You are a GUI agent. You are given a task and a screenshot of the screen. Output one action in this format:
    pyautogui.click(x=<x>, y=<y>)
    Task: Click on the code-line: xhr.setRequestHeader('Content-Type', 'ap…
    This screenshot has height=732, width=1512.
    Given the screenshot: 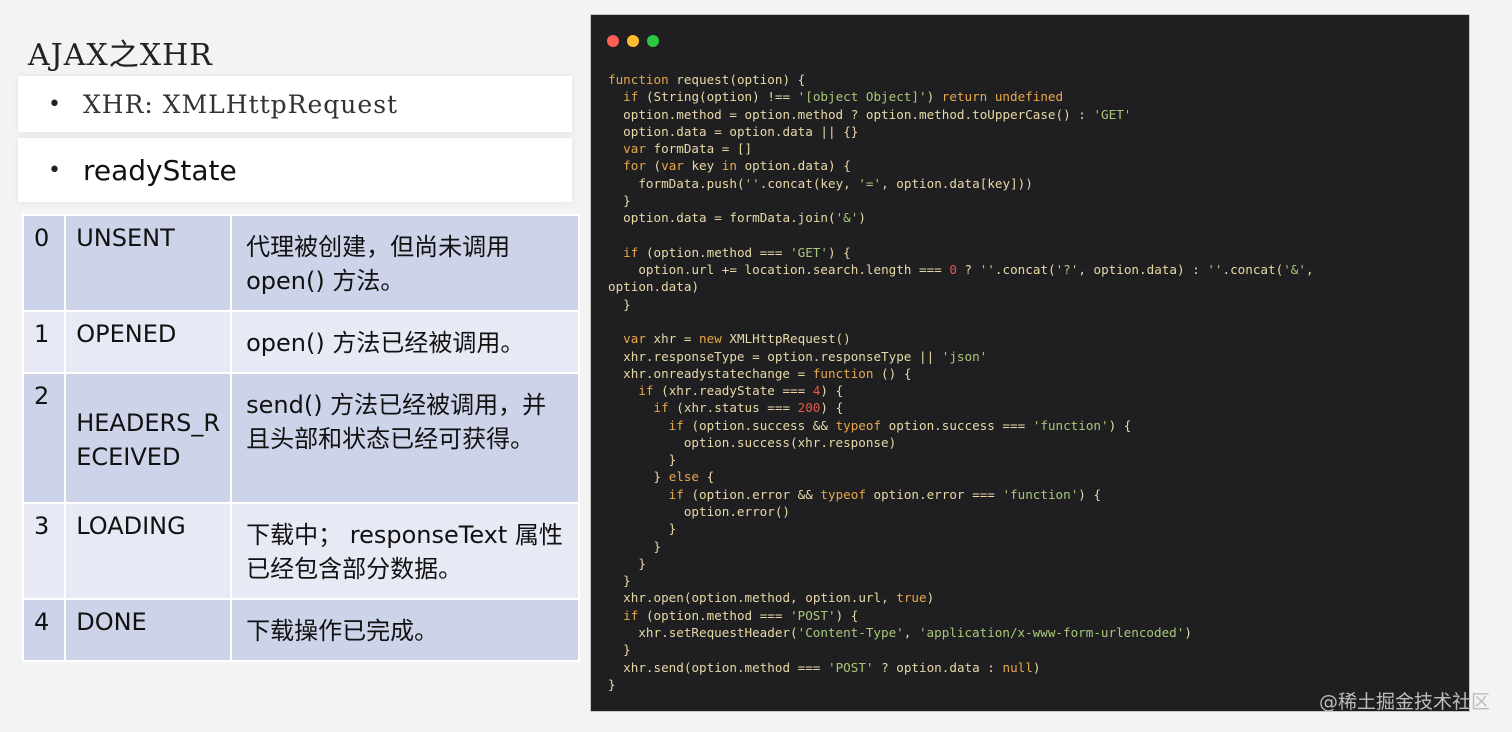 What is the action you would take?
    pyautogui.click(x=915, y=632)
    